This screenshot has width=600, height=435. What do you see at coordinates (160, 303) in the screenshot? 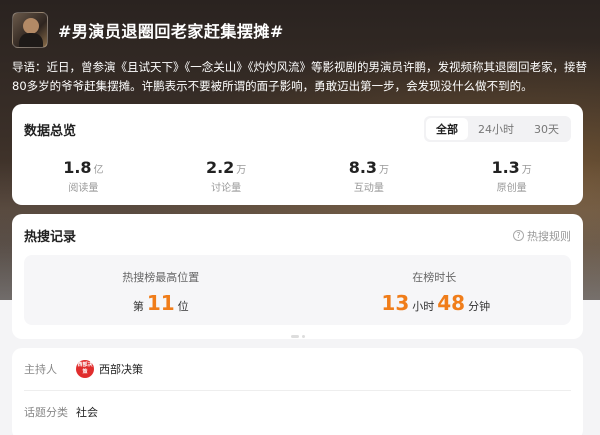
I see `peak-value: 11` at bounding box center [160, 303].